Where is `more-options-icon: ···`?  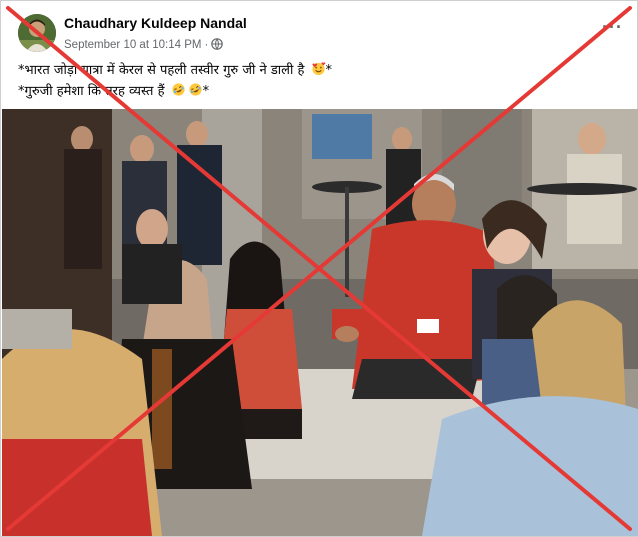
more-options-icon: ··· is located at coordinates (612, 27).